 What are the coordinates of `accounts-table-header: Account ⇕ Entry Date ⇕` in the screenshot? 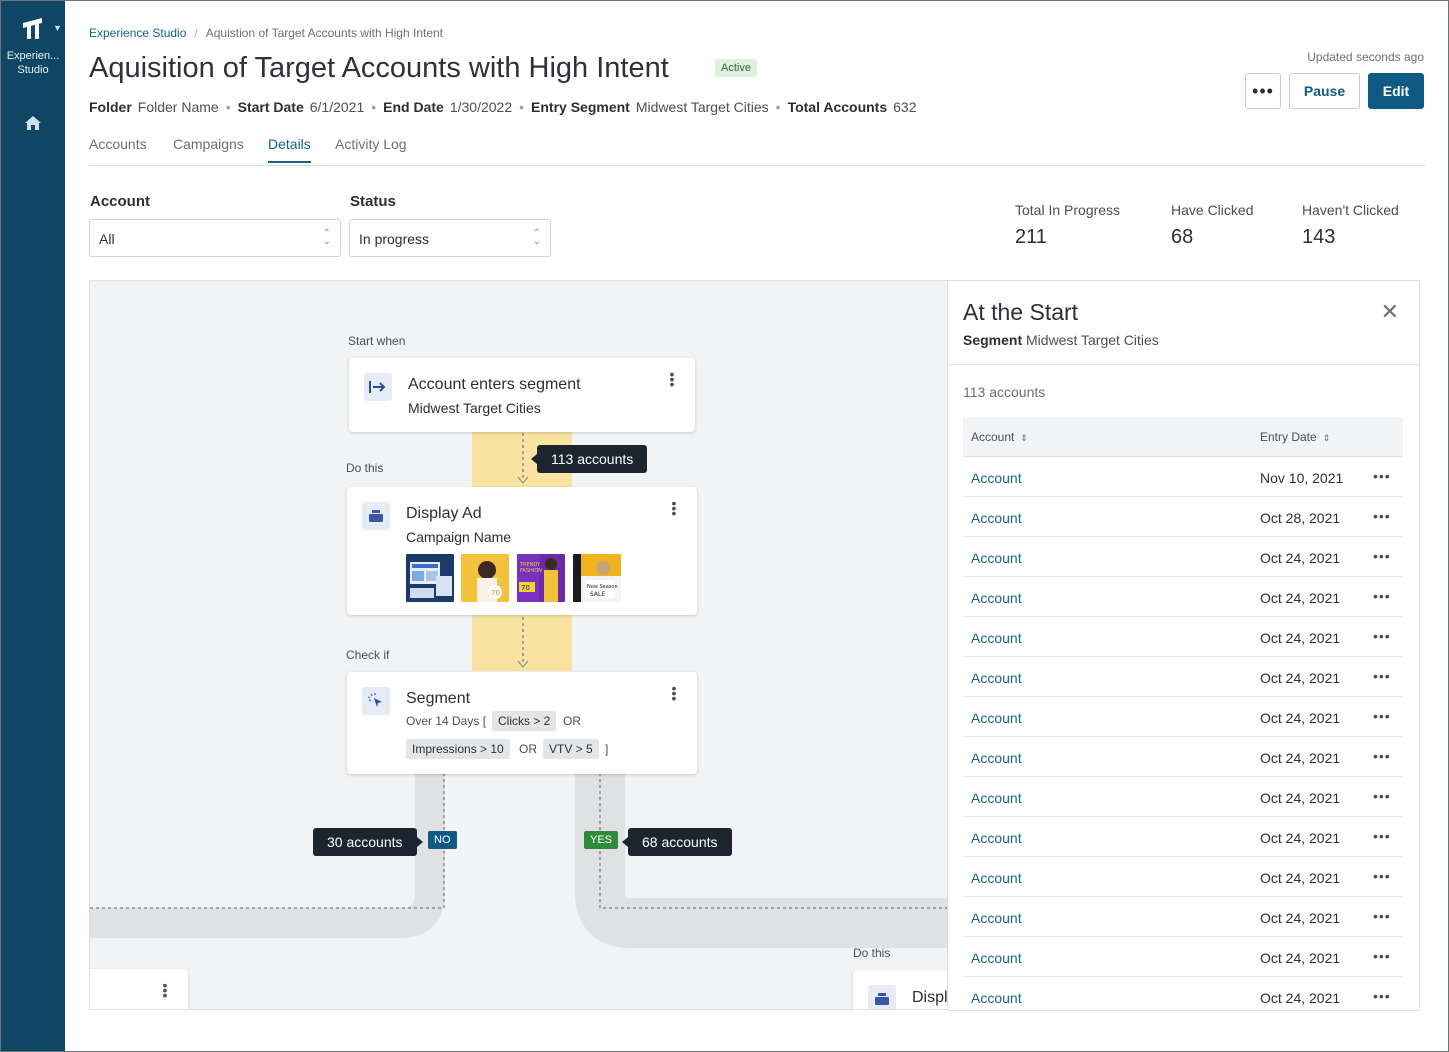 It's located at (1183, 437).